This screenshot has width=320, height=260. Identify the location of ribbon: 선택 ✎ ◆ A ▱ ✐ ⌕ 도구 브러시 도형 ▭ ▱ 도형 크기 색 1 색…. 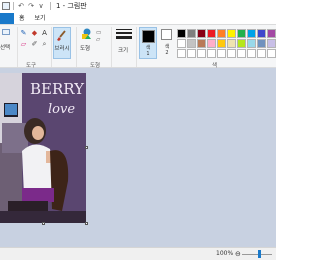
(138, 46).